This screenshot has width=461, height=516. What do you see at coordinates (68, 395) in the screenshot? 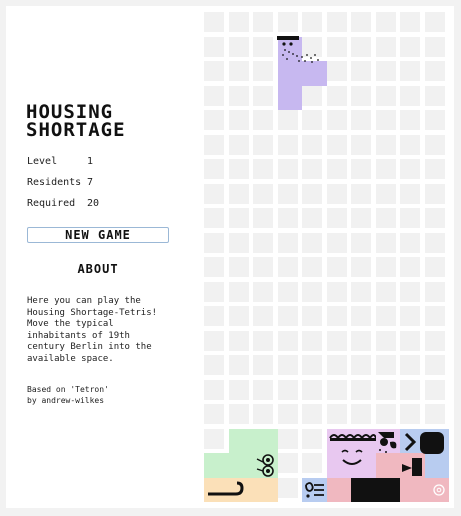
I see `credit-text: Based on 'Tetron' by andrew-wilkes` at bounding box center [68, 395].